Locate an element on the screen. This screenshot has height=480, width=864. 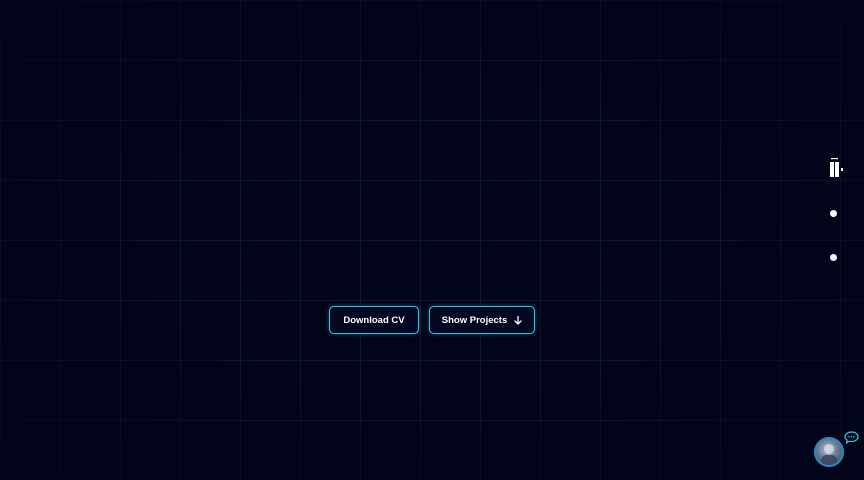
hero-actions: Download CV Show Projects is located at coordinates (432, 320).